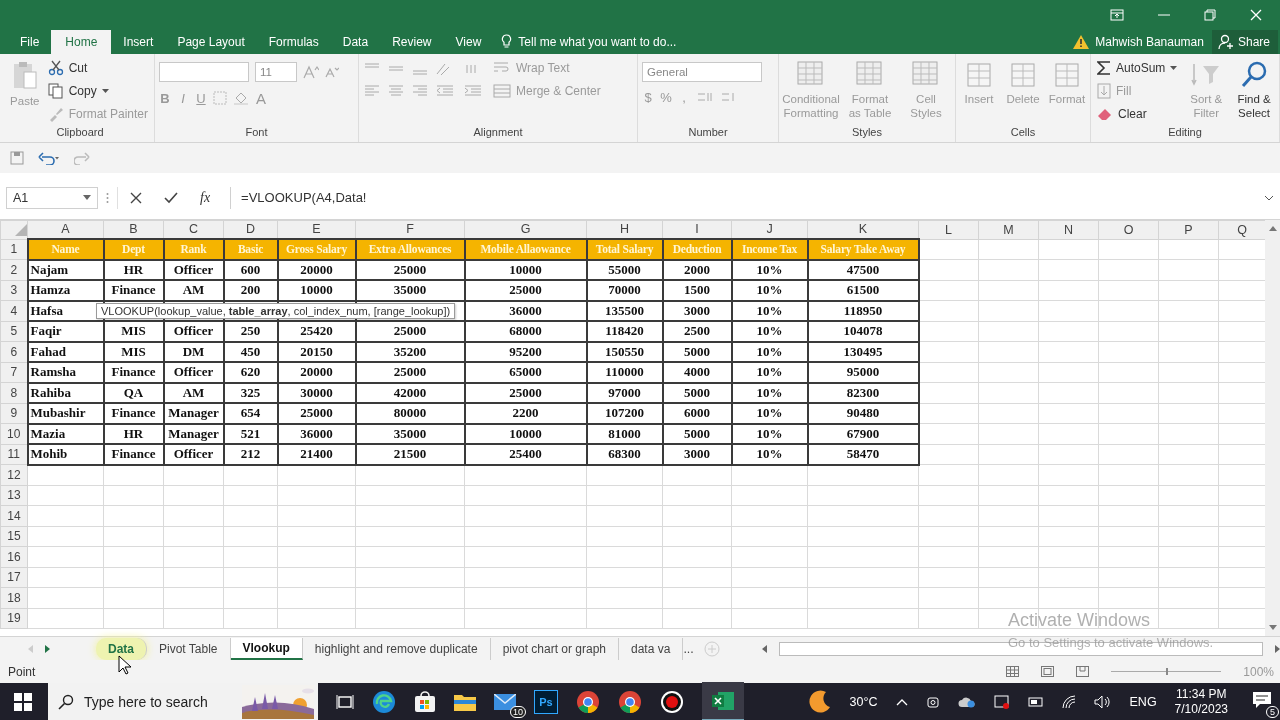 The height and width of the screenshot is (720, 1280). Describe the element at coordinates (546, 701) in the screenshot. I see `photoshop-icon: Ps` at that location.